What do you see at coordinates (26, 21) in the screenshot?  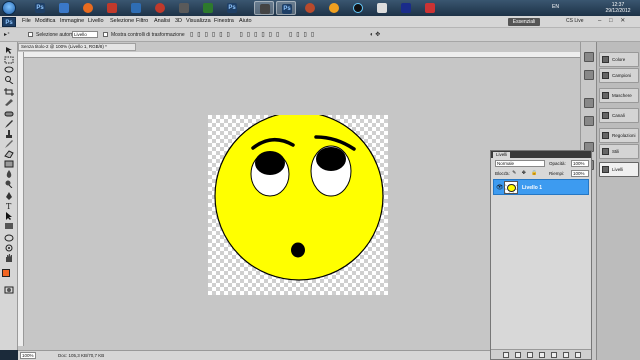 I see `menu-file: File` at bounding box center [26, 21].